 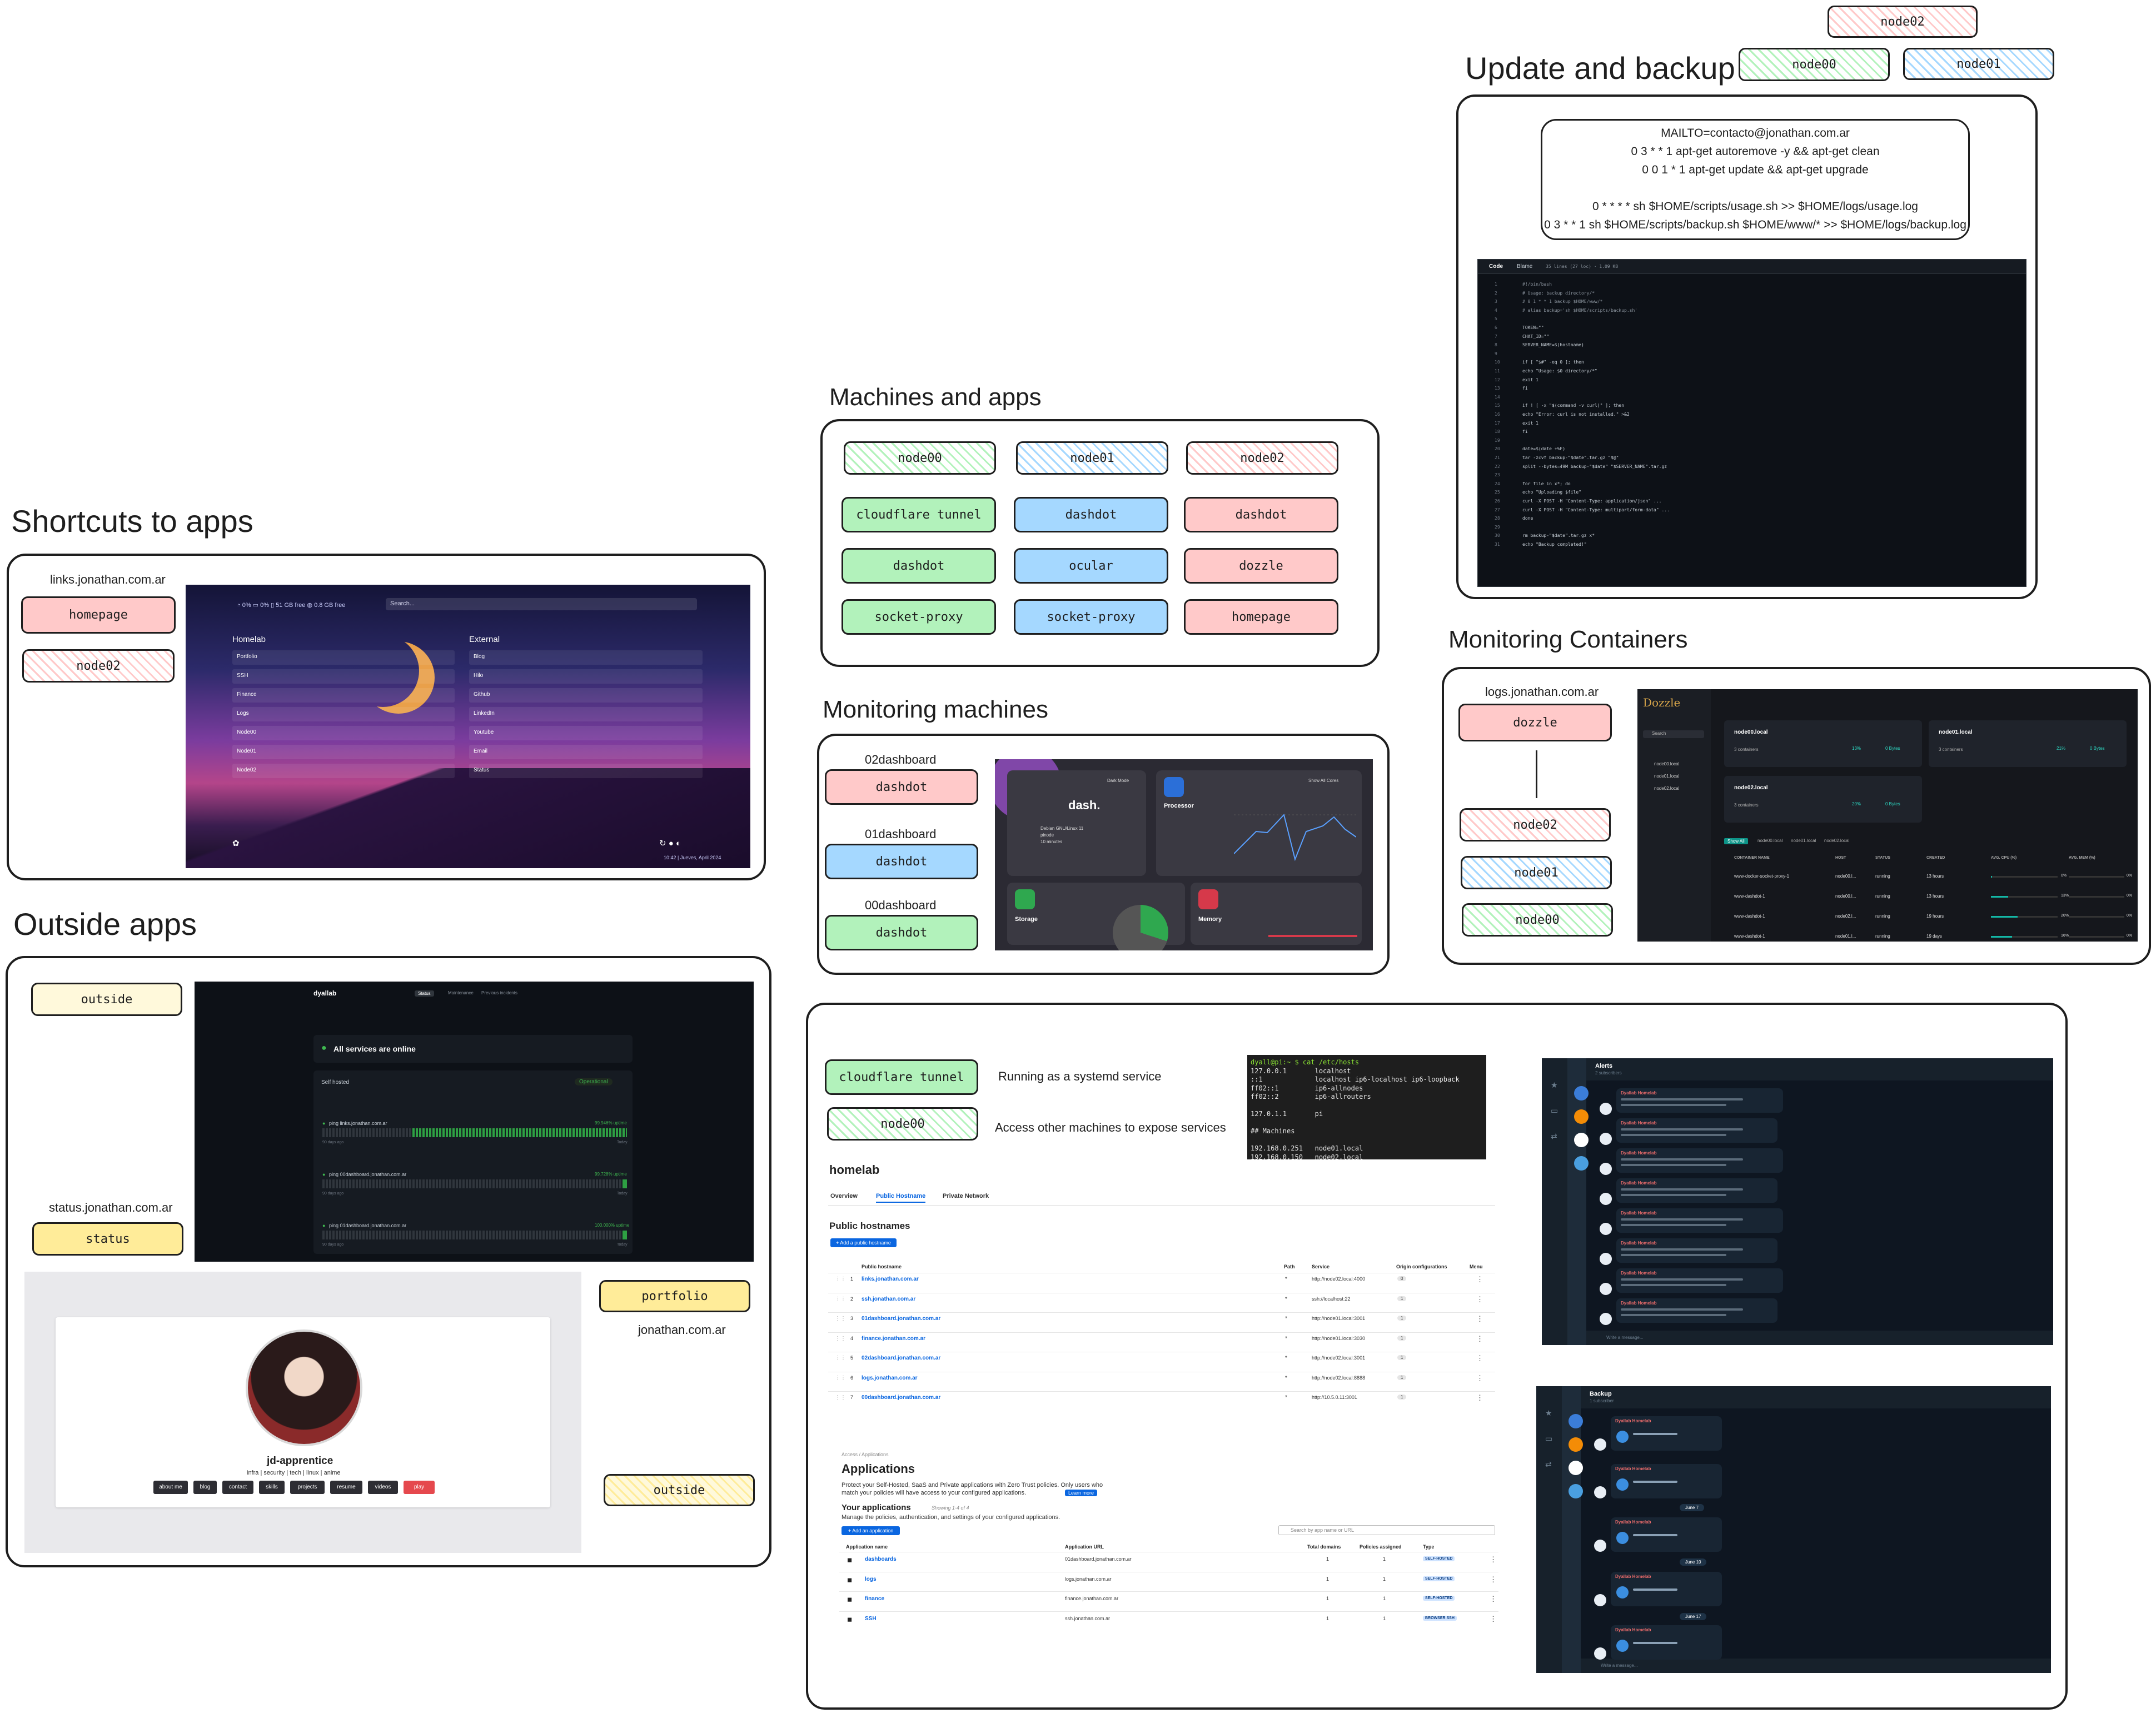 I want to click on tunnel-hostname-link: links.jonathan.com.ar, so click(x=890, y=1279).